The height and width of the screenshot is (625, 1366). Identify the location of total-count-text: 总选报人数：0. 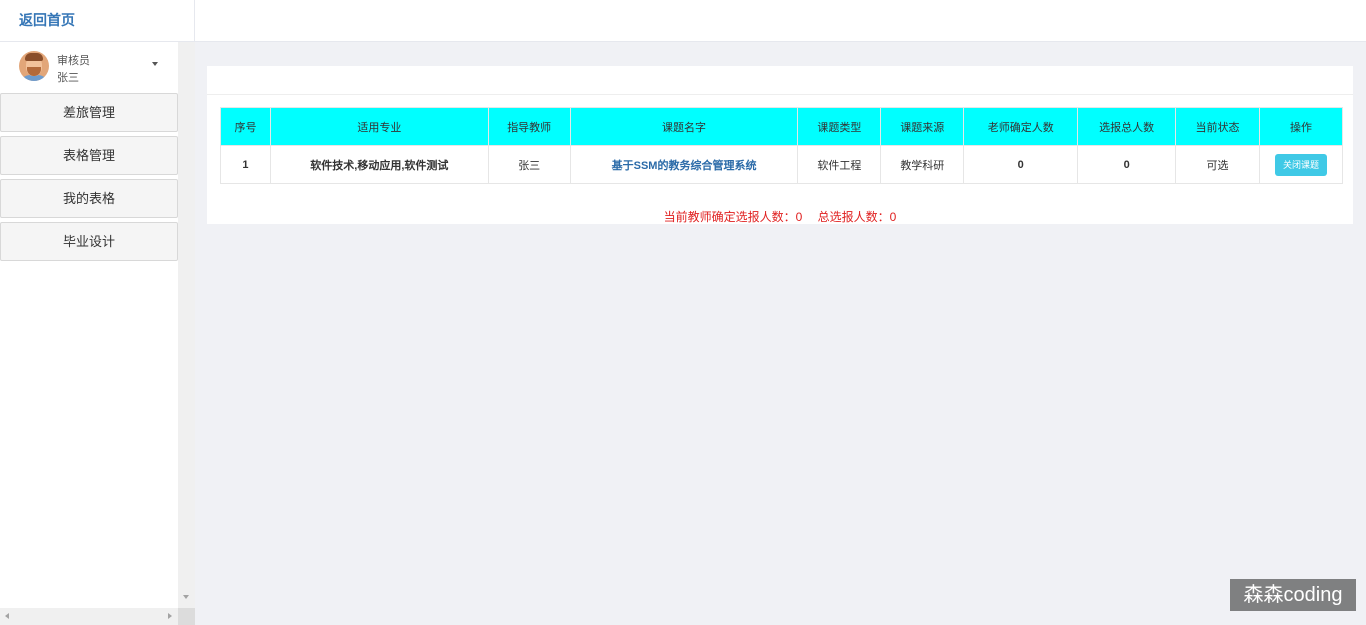
(857, 217).